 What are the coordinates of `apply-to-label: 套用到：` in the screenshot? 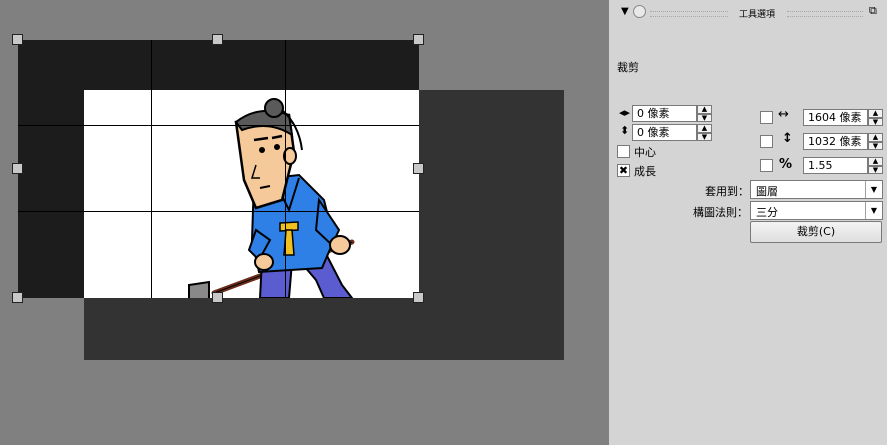 It's located at (727, 191).